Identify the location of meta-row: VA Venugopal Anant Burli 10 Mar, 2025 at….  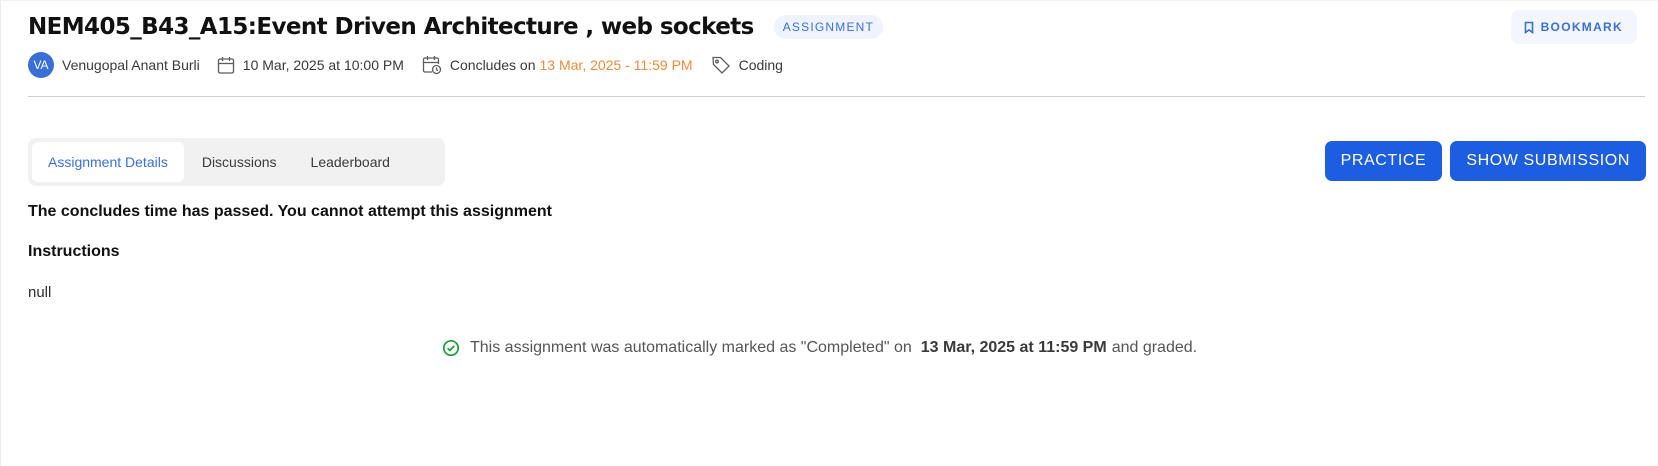
(405, 65).